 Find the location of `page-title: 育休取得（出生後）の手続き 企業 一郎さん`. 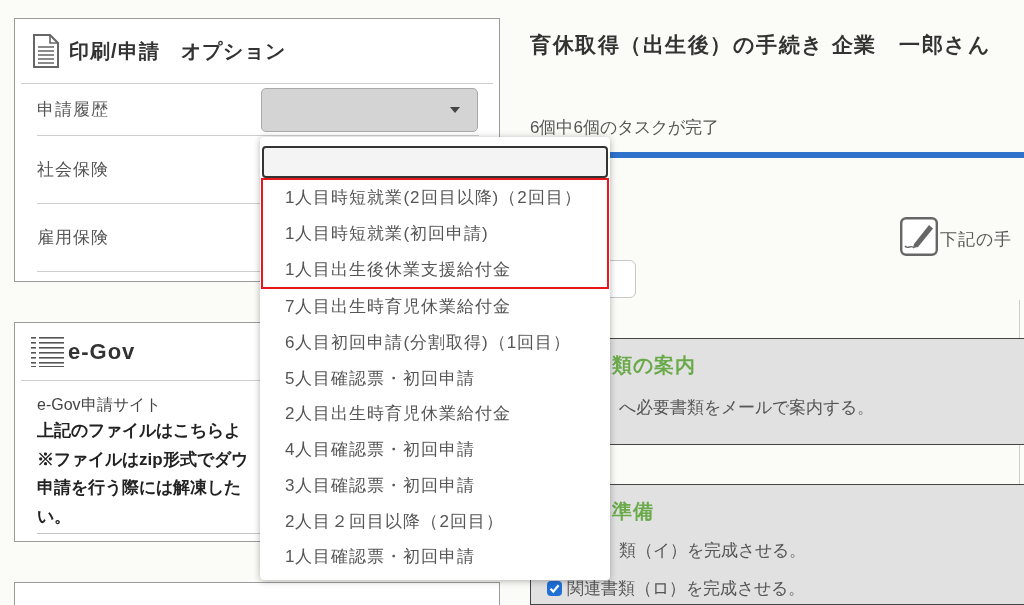

page-title: 育休取得（出生後）の手続き 企業 一郎さん is located at coordinates (761, 45).